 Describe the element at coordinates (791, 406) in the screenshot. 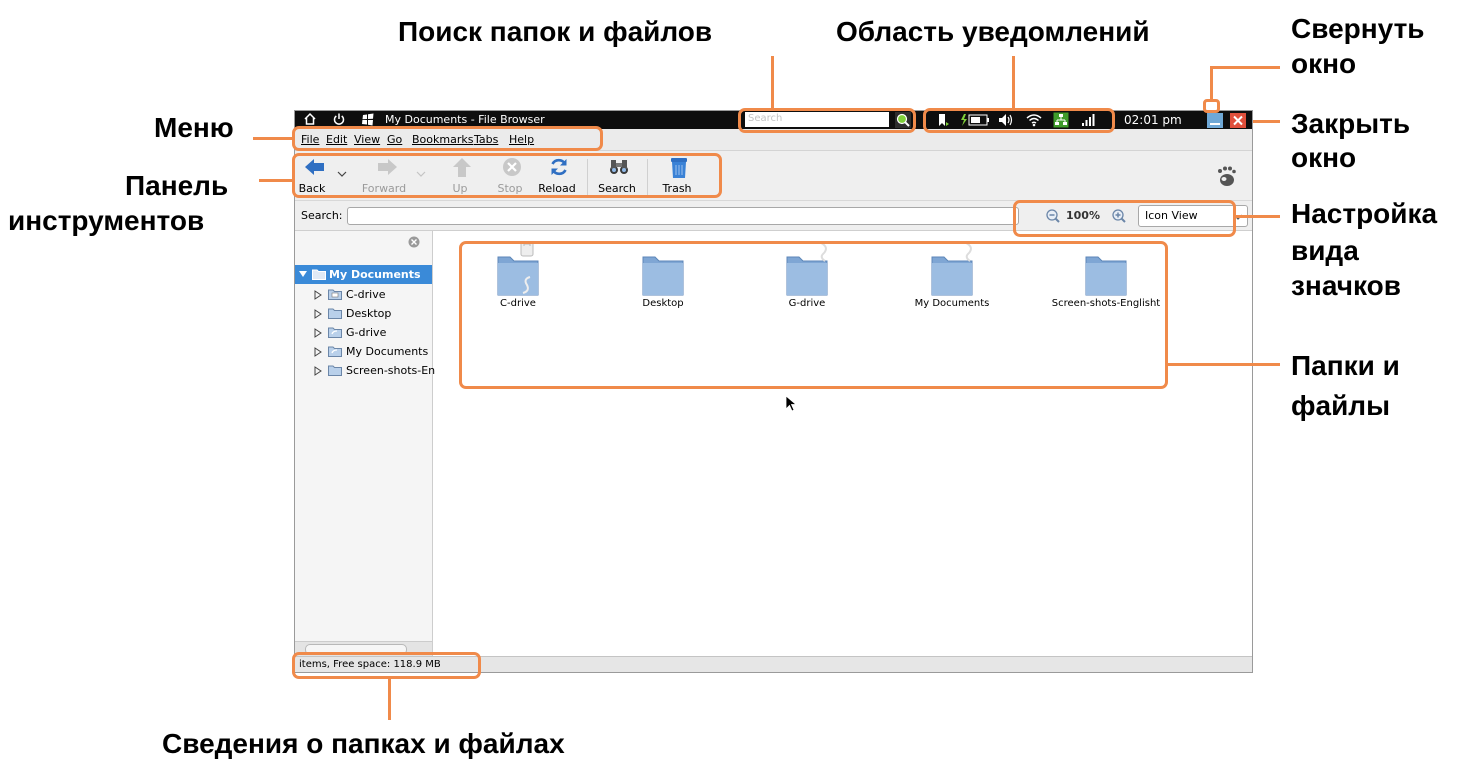

I see `mouse-pointer-icon` at that location.